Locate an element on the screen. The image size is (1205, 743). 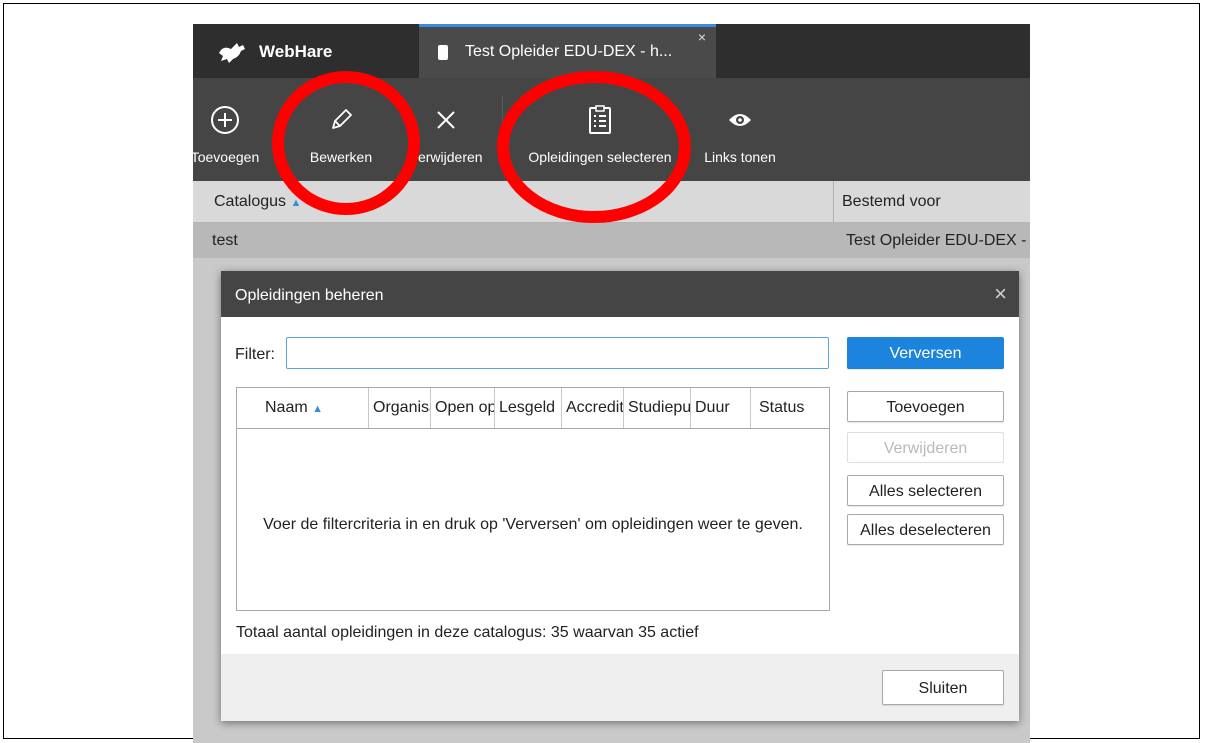
select-courses-label: Opleidingen selecteren is located at coordinates (600, 157).